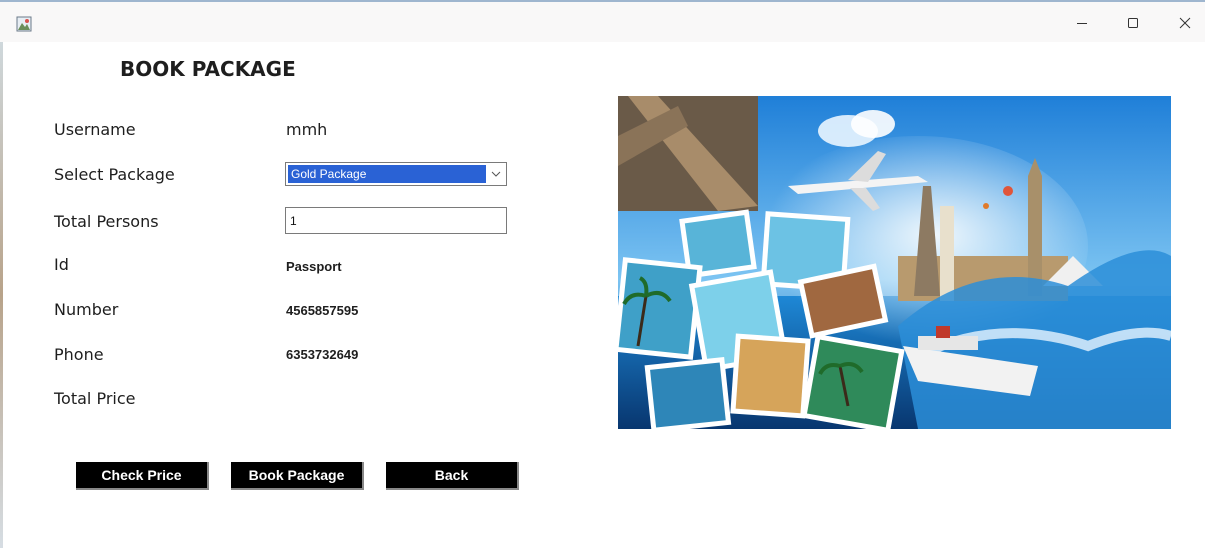  I want to click on number-value: 4565857595, so click(322, 310).